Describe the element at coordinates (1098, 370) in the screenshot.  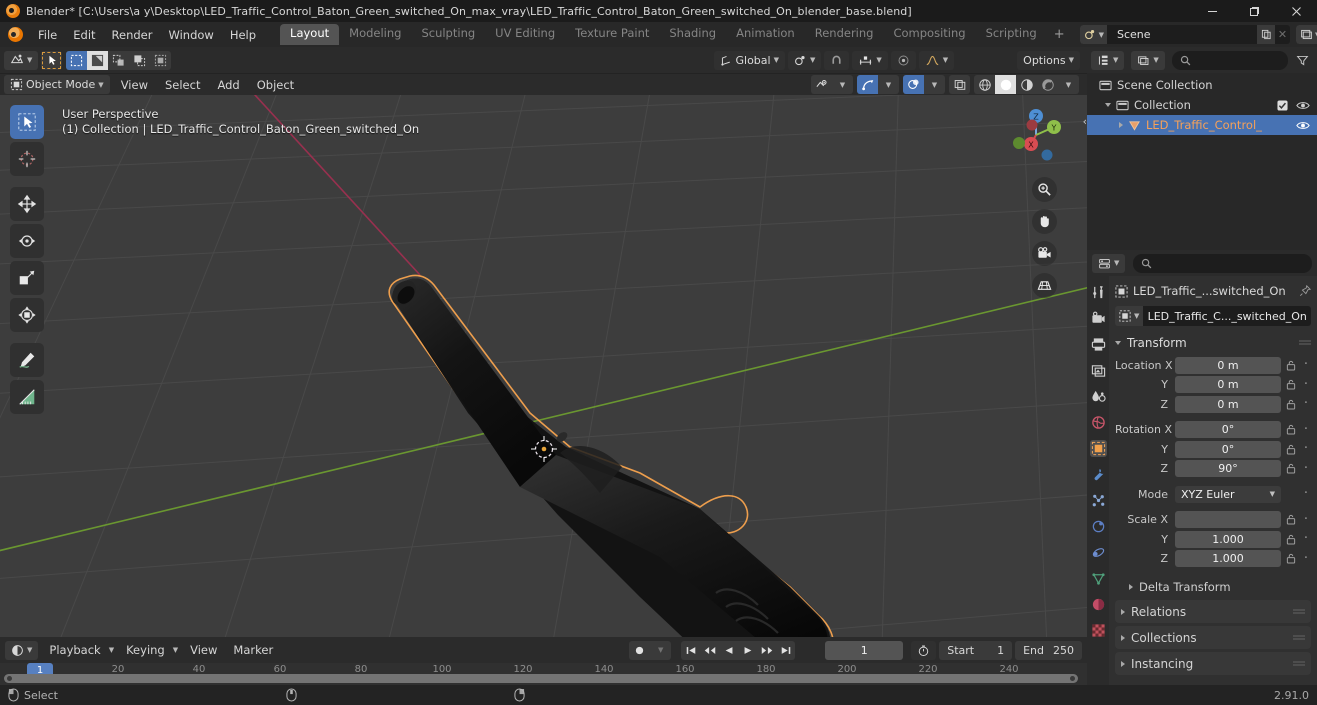
I see `tab-view-layer` at that location.